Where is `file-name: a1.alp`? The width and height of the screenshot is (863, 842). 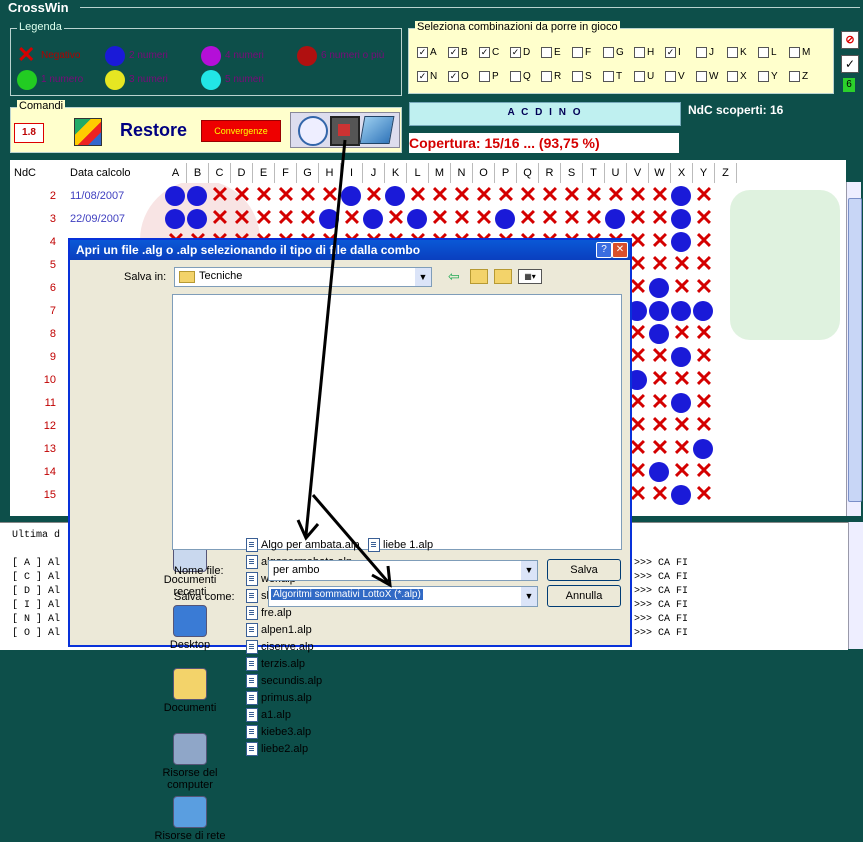
file-name: a1.alp is located at coordinates (276, 715).